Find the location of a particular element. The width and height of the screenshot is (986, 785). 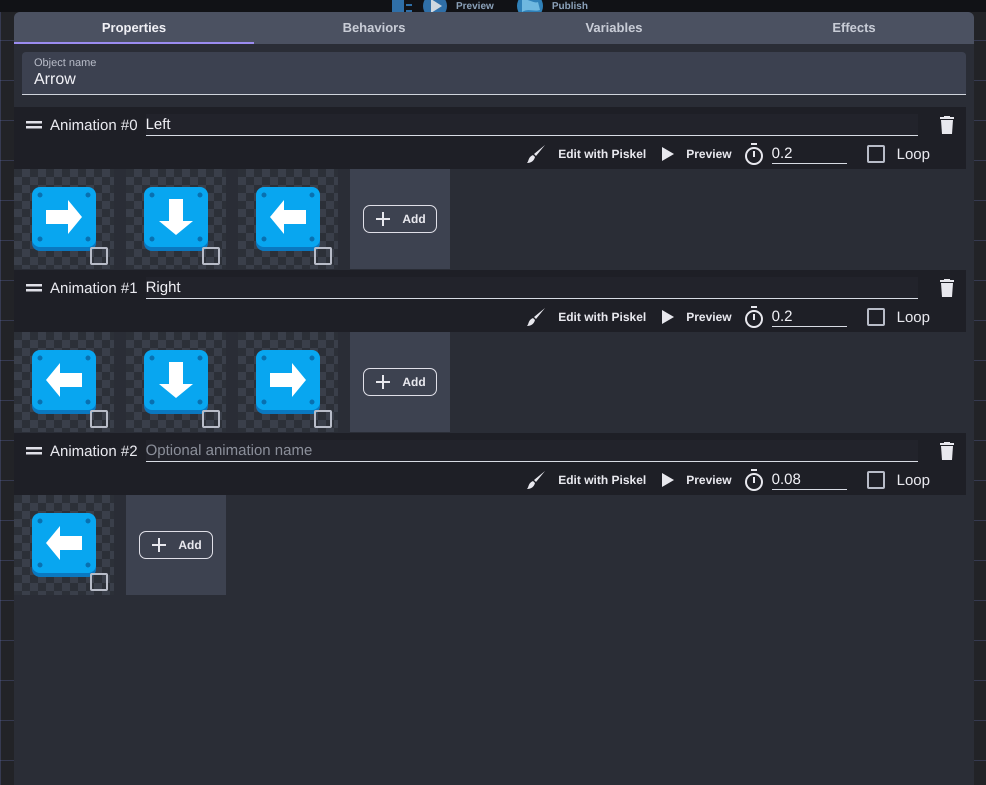

tab: Properties is located at coordinates (134, 28).